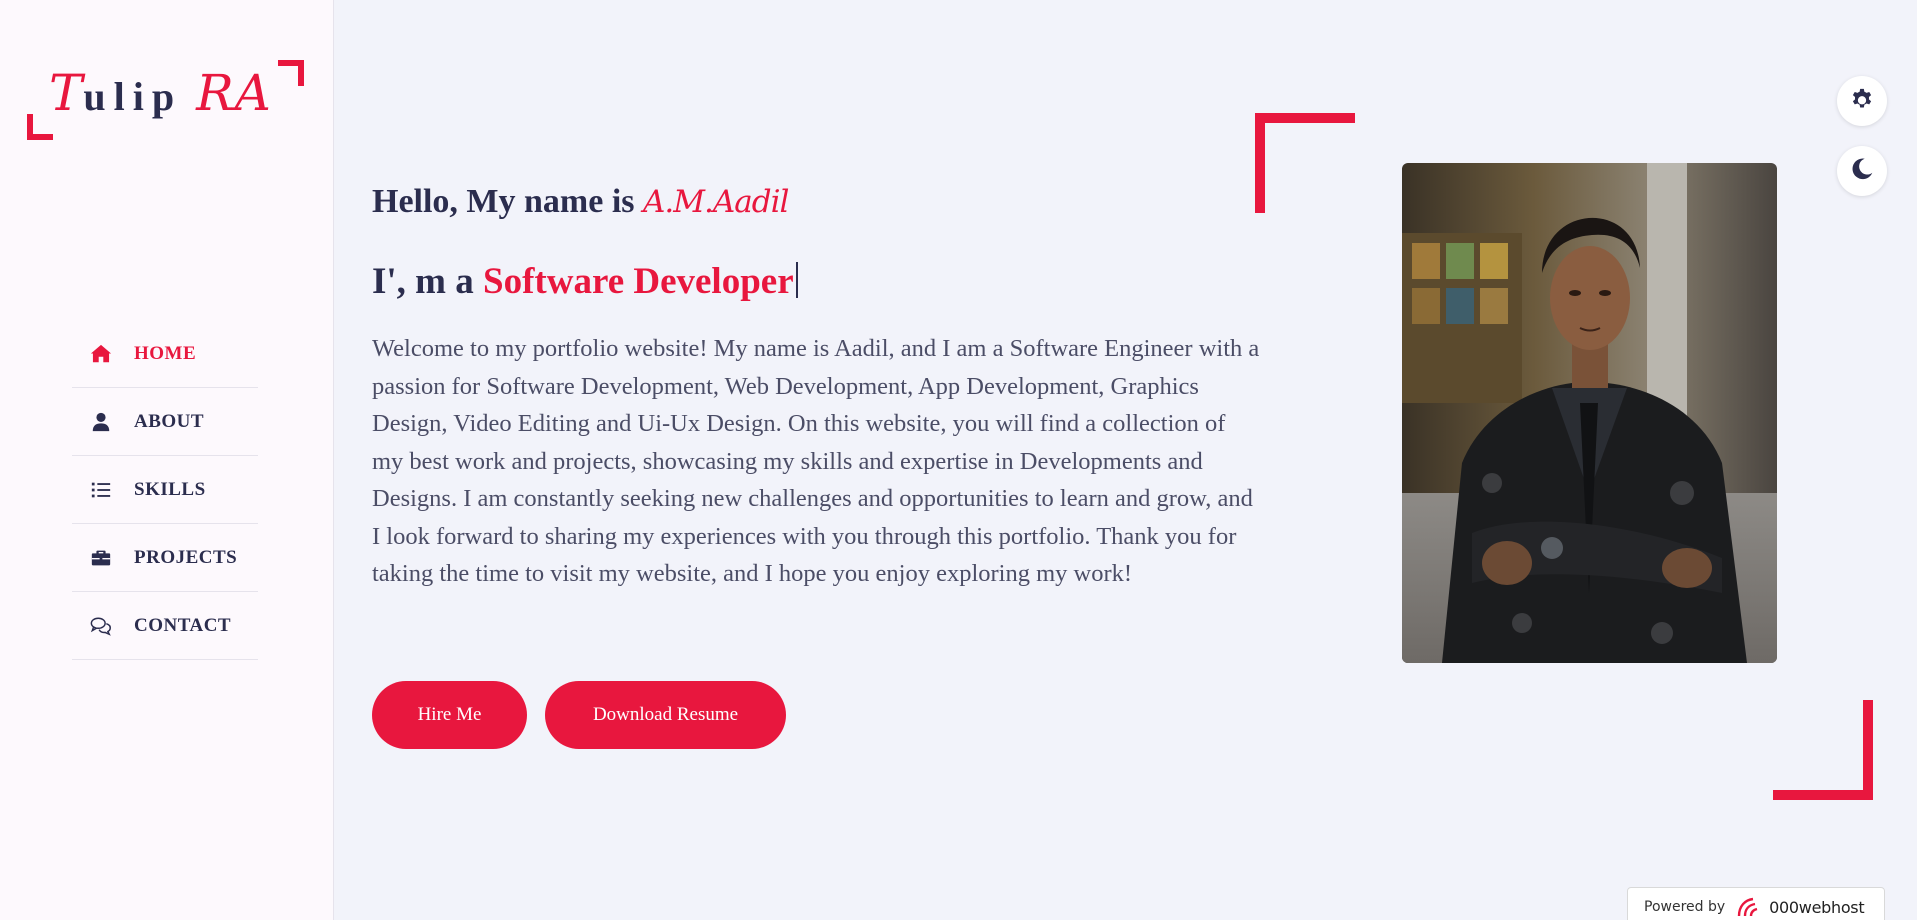 Image resolution: width=1917 pixels, height=920 pixels. Describe the element at coordinates (716, 202) in the screenshot. I see `greeting-name: A.M.Aadil` at that location.